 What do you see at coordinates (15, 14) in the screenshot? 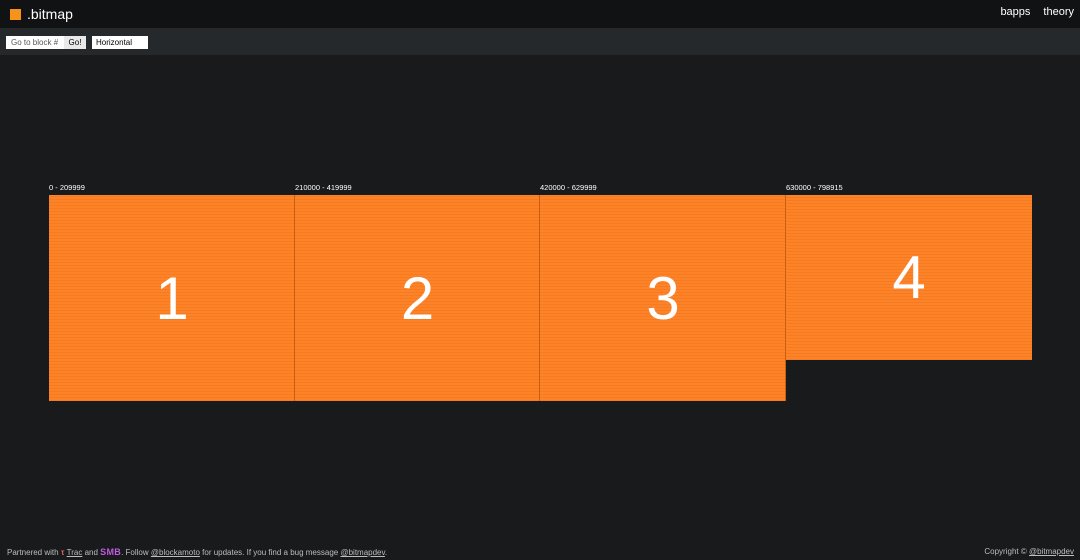
I see `bitmap-square-icon` at bounding box center [15, 14].